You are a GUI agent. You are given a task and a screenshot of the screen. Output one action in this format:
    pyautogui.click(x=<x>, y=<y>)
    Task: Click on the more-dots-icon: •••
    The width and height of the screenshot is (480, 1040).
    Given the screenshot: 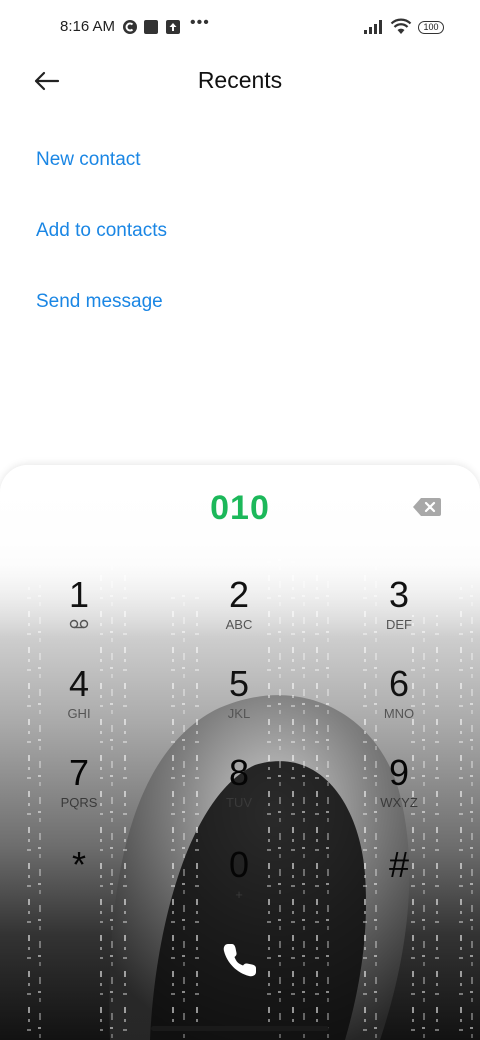 What is the action you would take?
    pyautogui.click(x=200, y=22)
    